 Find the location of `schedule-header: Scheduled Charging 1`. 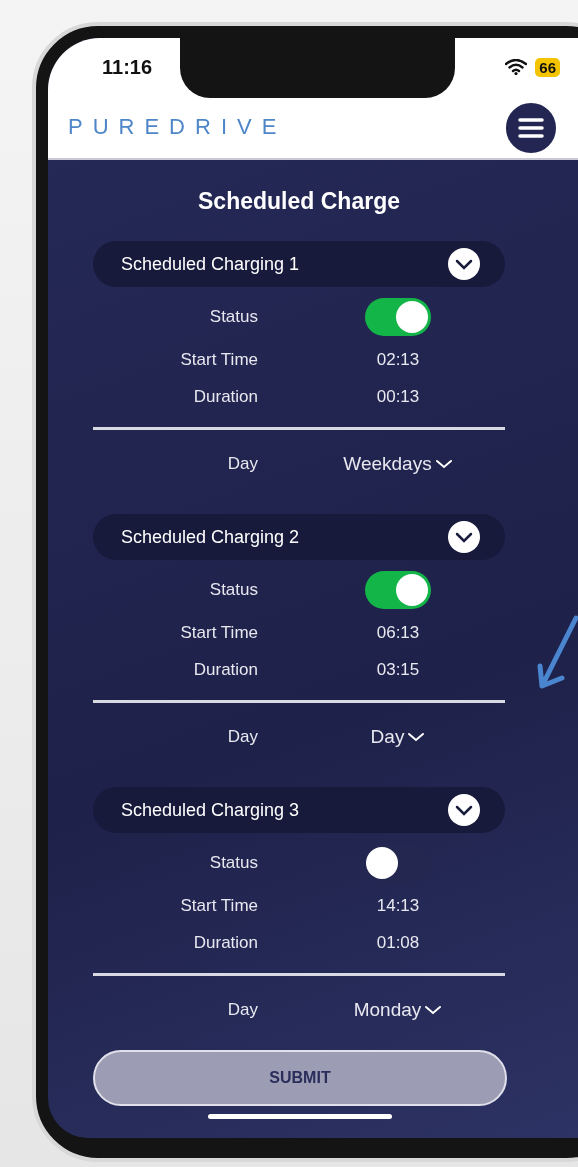

schedule-header: Scheduled Charging 1 is located at coordinates (299, 264).